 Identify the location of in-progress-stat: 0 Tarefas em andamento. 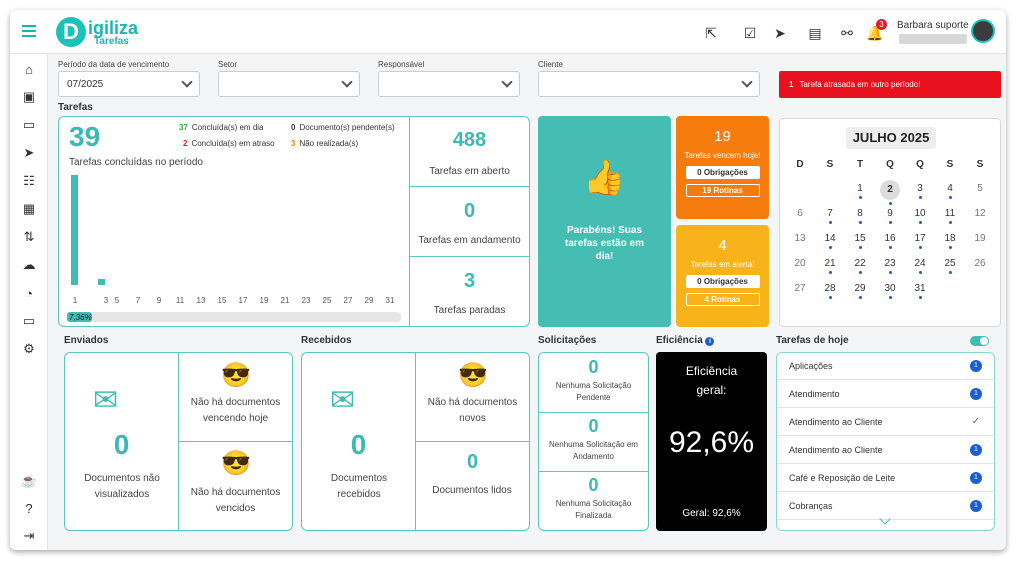
(469, 223).